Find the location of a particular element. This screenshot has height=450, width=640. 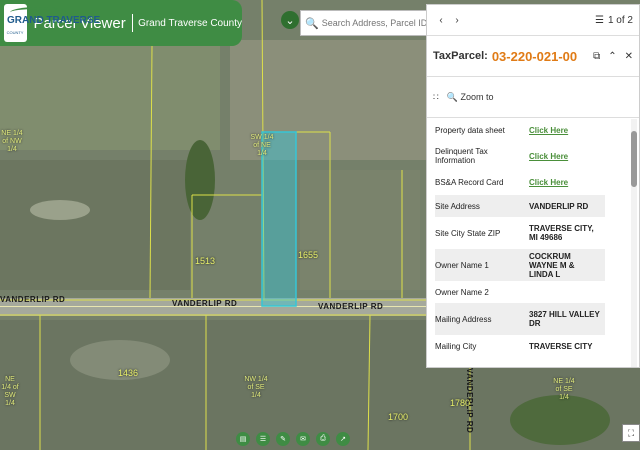

attribute-row: Property data sheet Click Here is located at coordinates (531, 130).